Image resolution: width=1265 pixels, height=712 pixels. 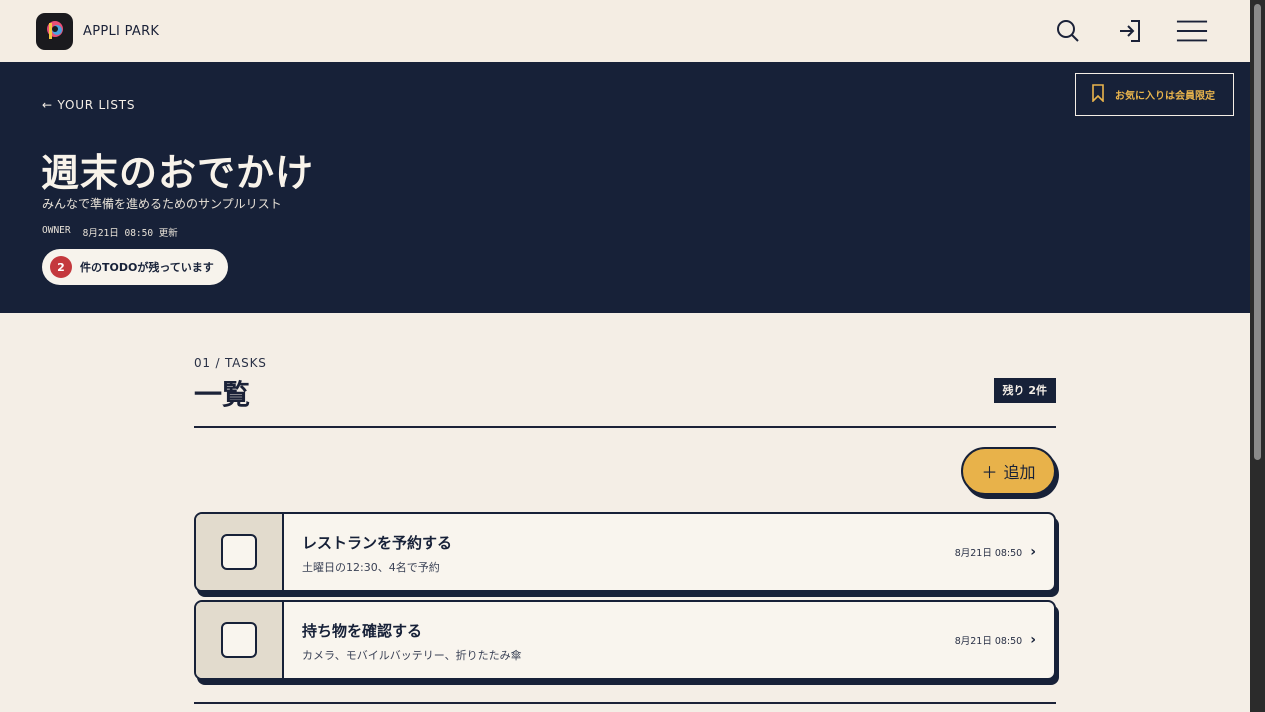 I want to click on list-meta: OWNER 8月21日 08:50 更新, so click(x=110, y=232).